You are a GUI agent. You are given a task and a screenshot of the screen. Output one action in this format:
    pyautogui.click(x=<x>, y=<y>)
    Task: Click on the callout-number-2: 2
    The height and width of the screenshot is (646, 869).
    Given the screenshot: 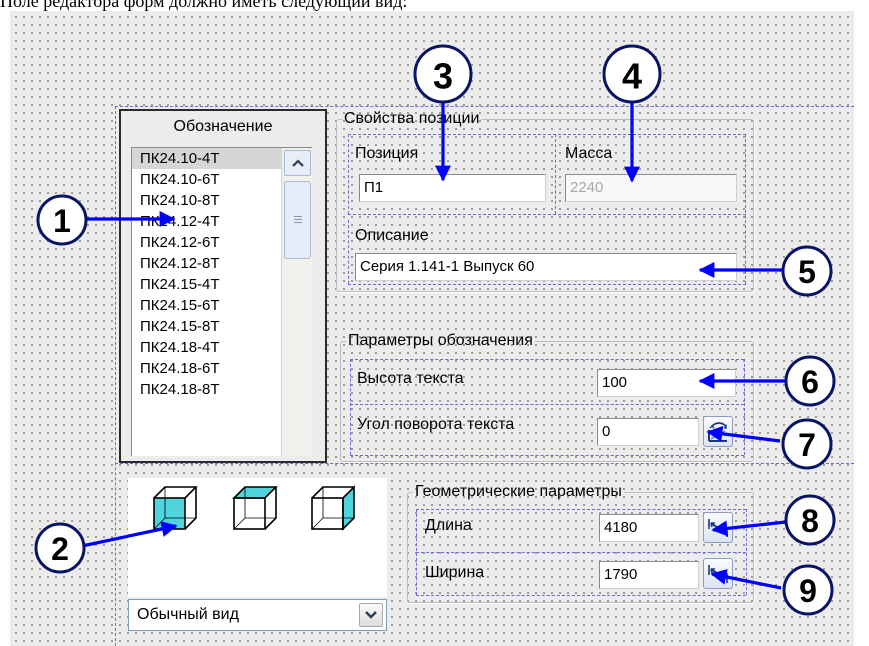 What is the action you would take?
    pyautogui.click(x=60, y=549)
    